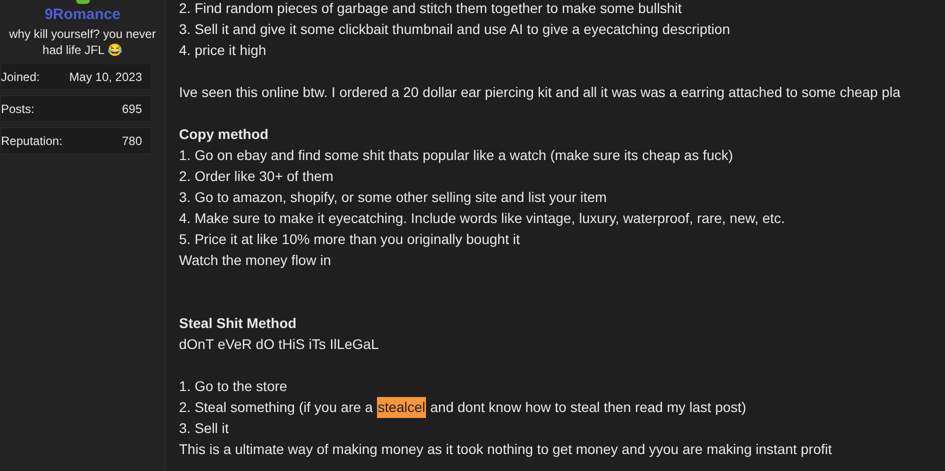 The height and width of the screenshot is (471, 945). I want to click on username: 9Romance, so click(82, 15).